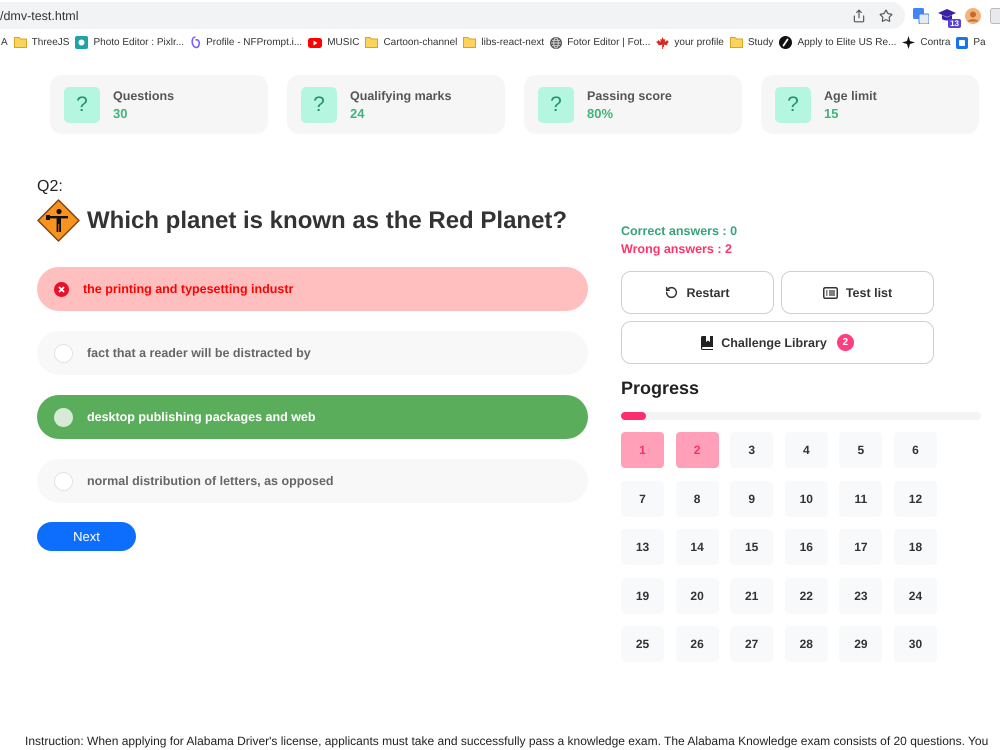 The image size is (1000, 750). What do you see at coordinates (452, 15) in the screenshot?
I see `address-field: /dmv-test.html` at bounding box center [452, 15].